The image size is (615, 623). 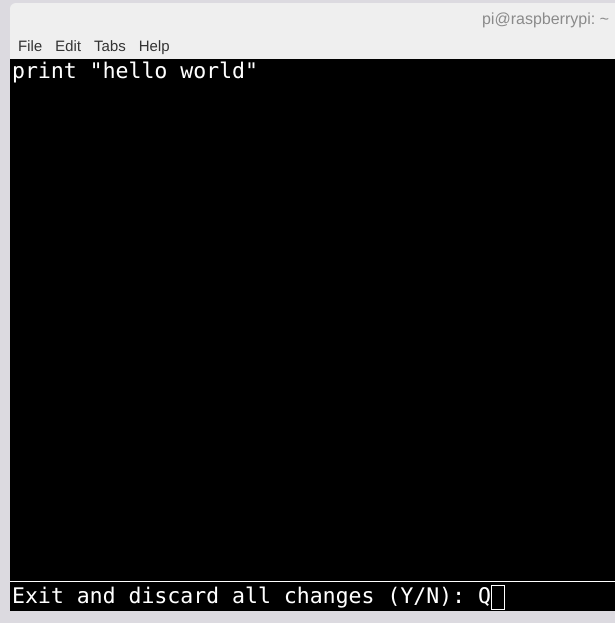 I want to click on window-title: pi@raspberrypi: ~, so click(x=545, y=20).